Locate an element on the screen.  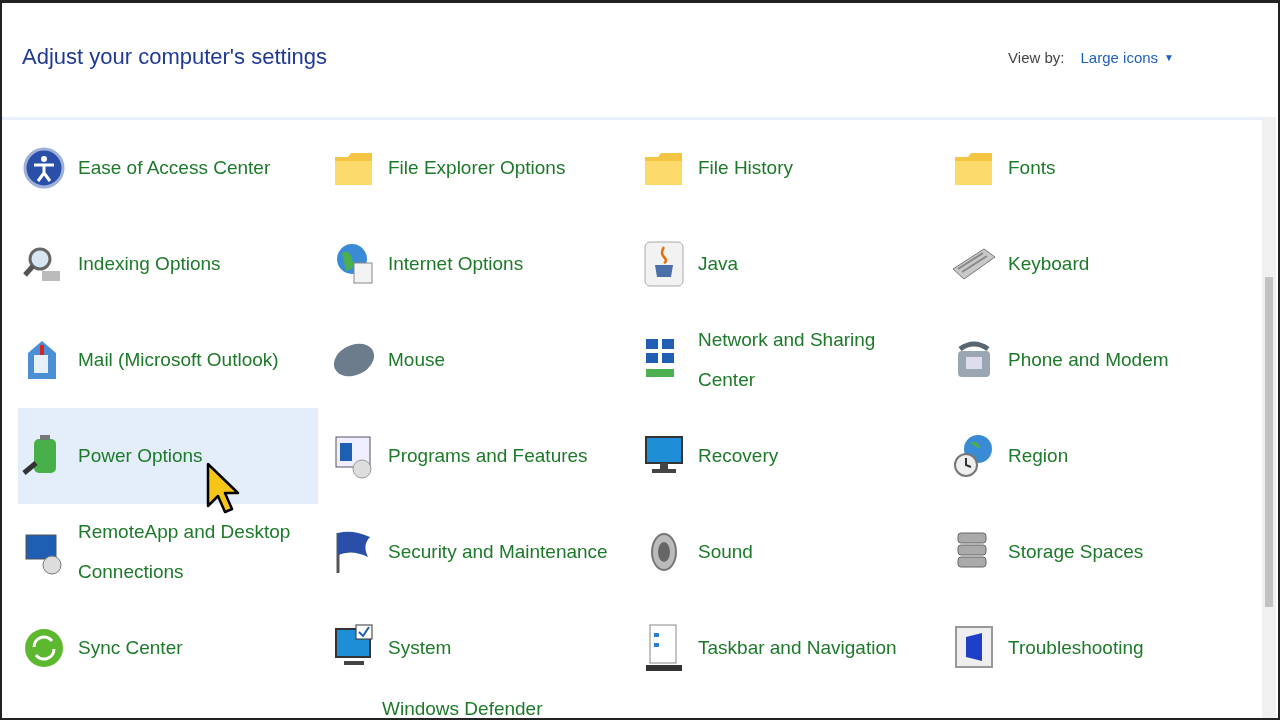
control-panel-item: Mouse is located at coordinates (478, 360).